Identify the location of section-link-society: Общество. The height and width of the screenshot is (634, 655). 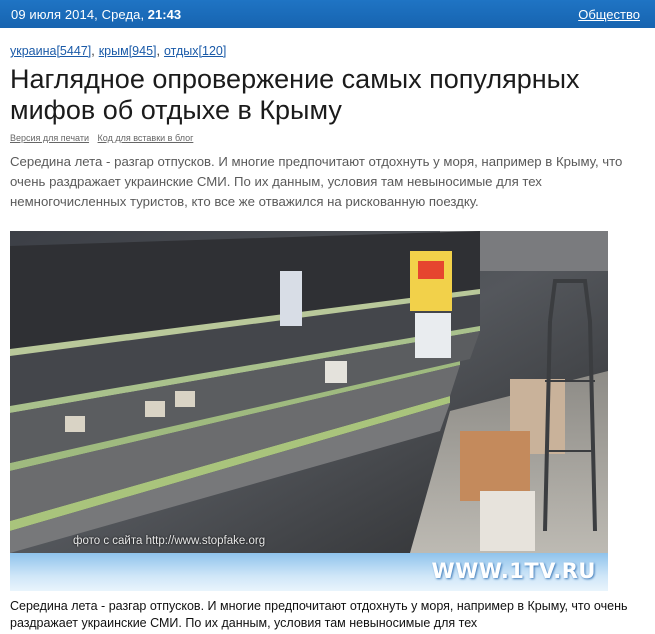
(609, 14).